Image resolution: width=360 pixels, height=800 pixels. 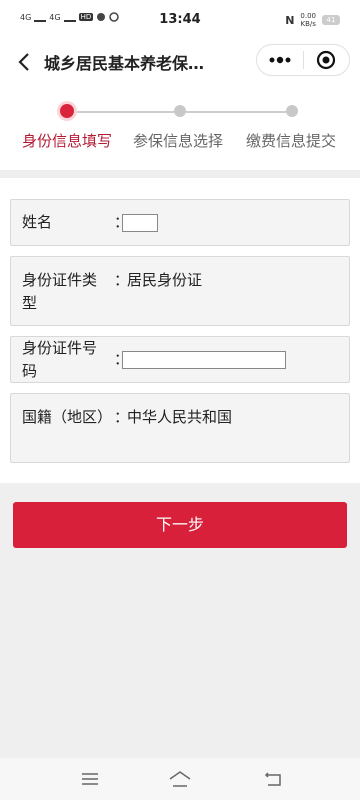 I want to click on chevron-left-icon, so click(x=23, y=62).